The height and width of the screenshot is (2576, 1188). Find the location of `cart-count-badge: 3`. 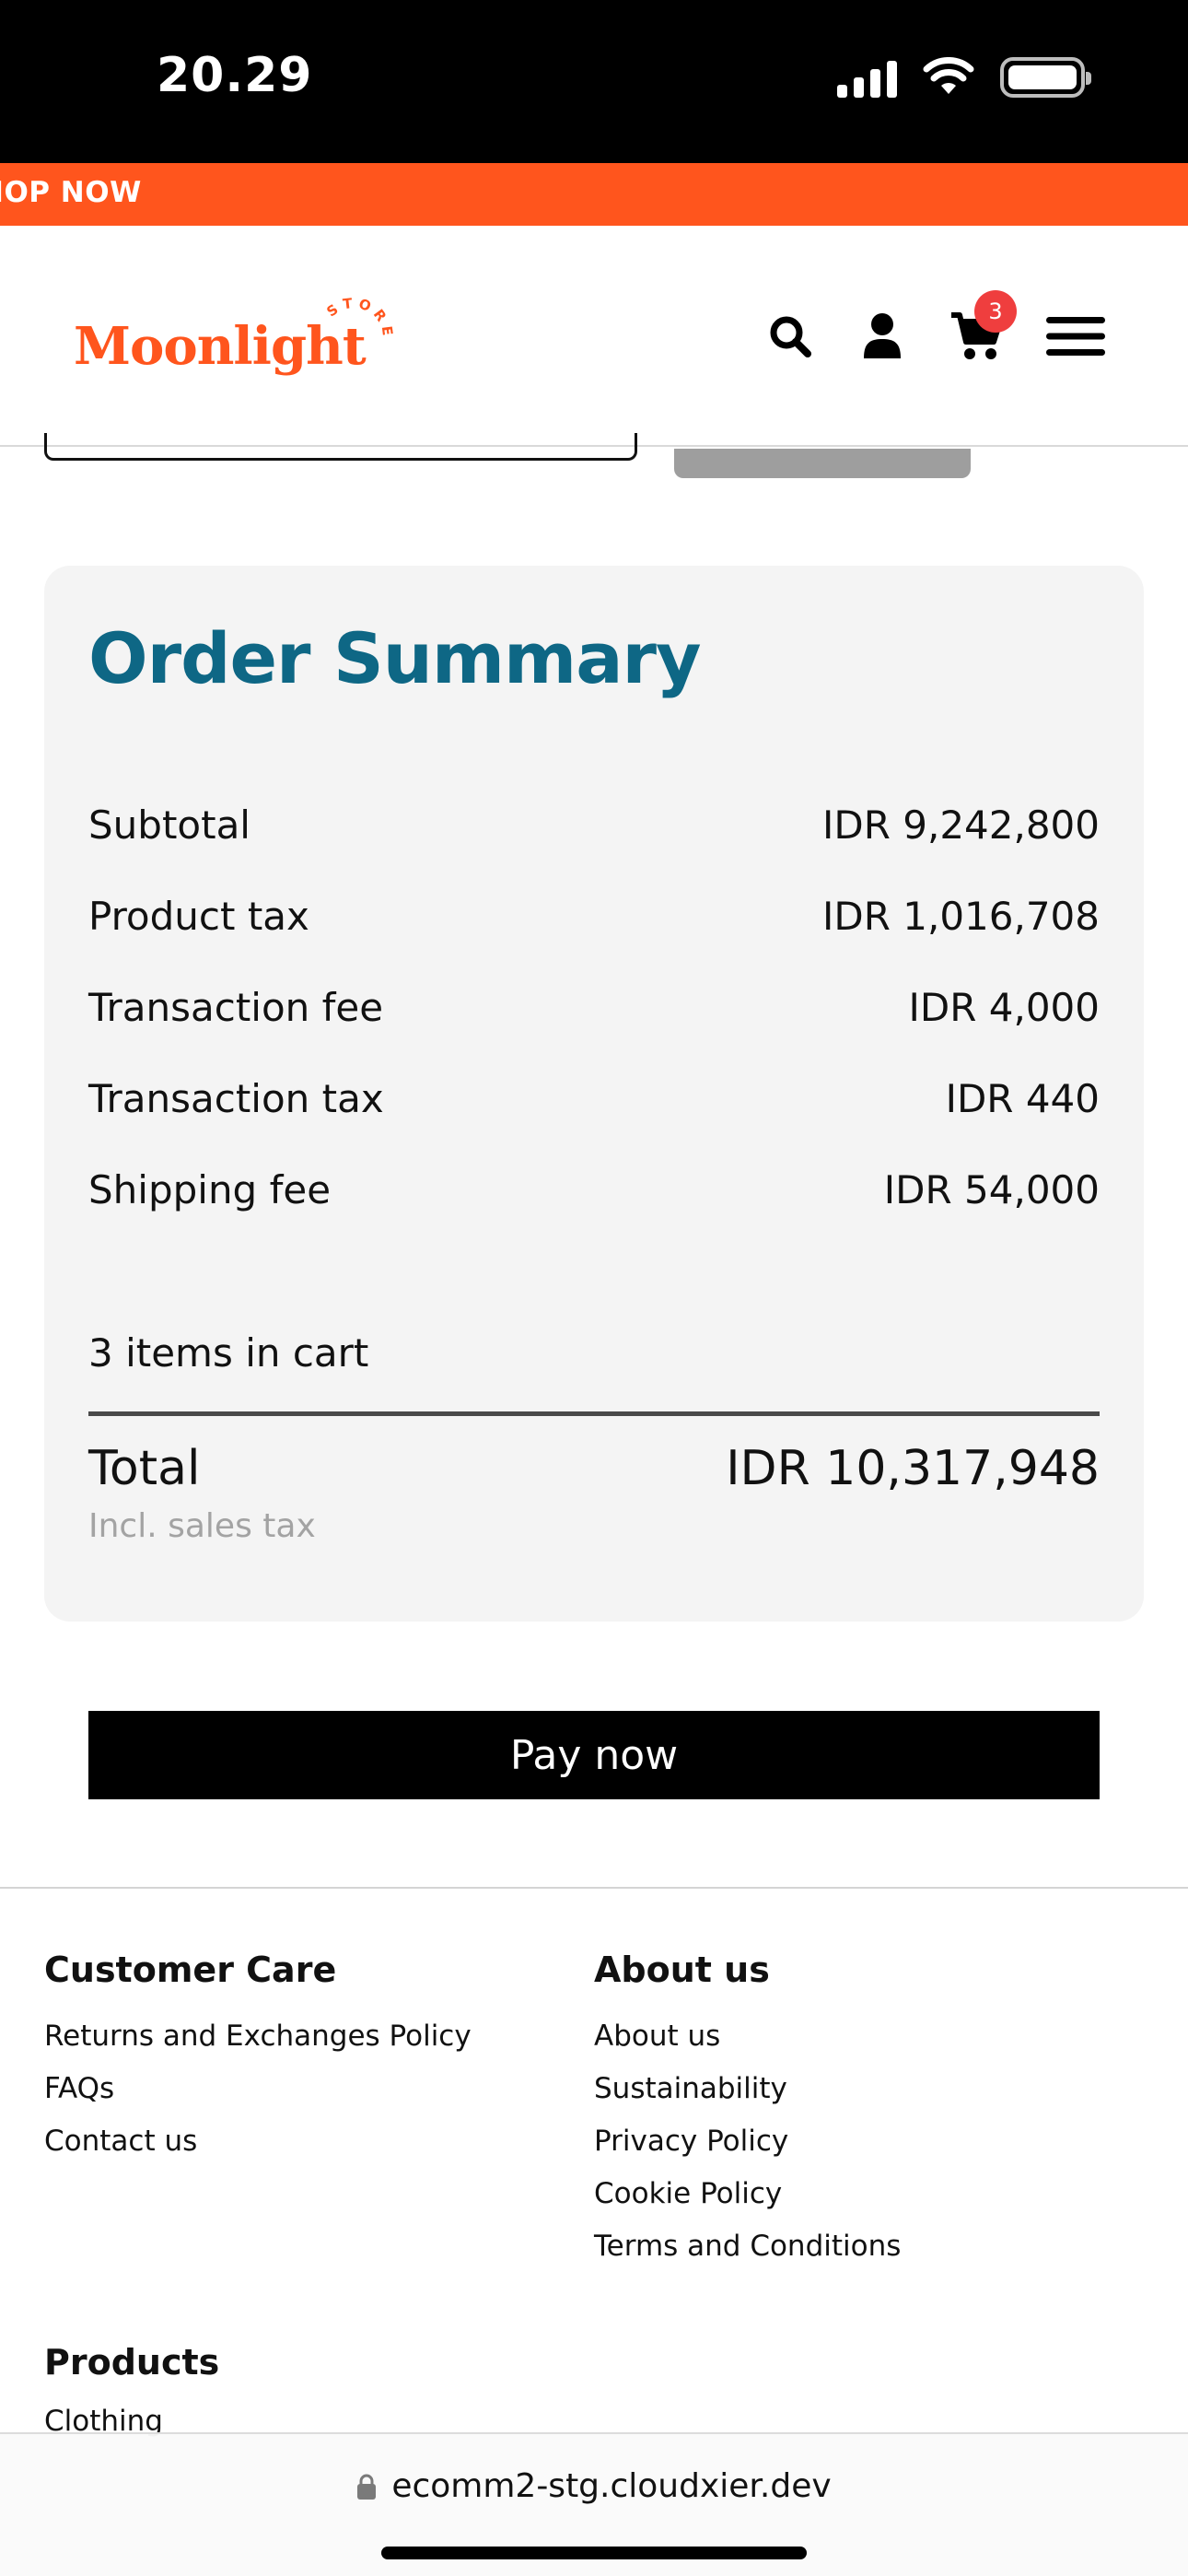

cart-count-badge: 3 is located at coordinates (995, 311).